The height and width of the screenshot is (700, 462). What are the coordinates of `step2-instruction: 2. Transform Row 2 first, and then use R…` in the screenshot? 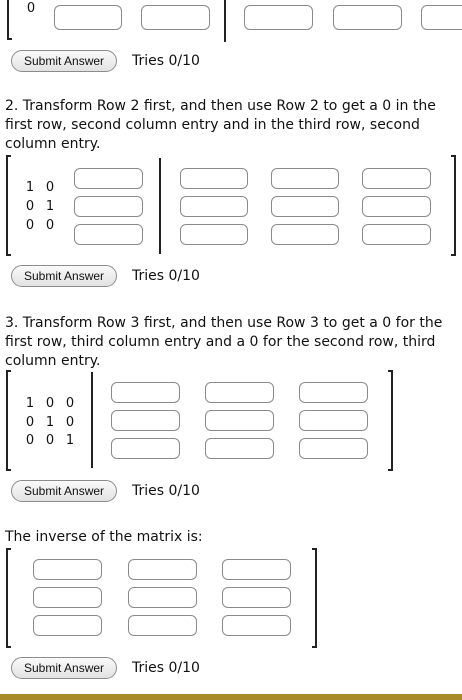 It's located at (220, 125).